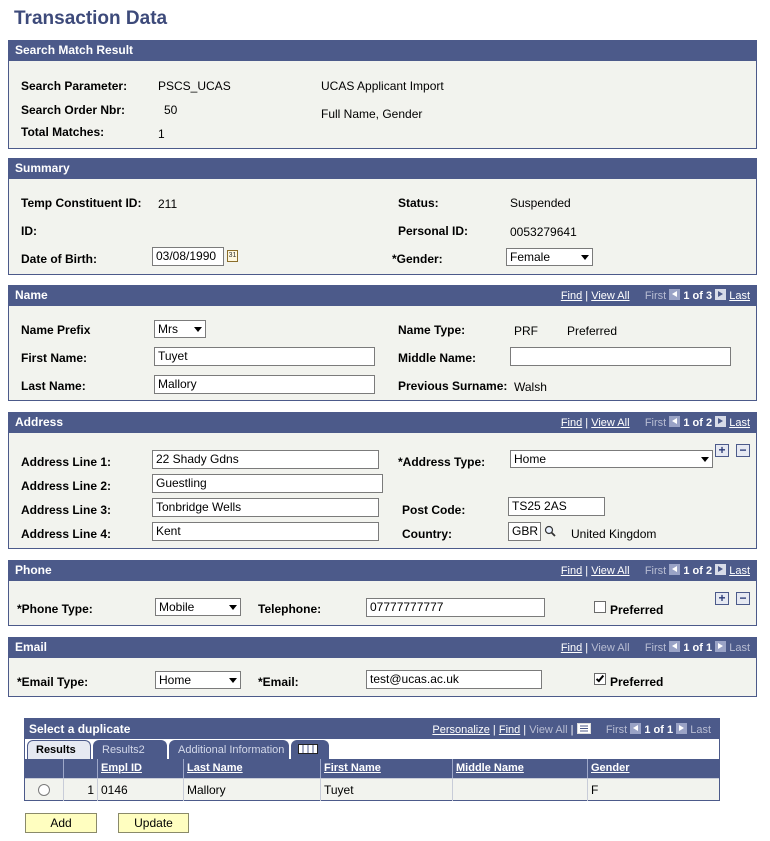 The image size is (770, 841). Describe the element at coordinates (653, 768) in the screenshot. I see `column-header-gender: Gender` at that location.